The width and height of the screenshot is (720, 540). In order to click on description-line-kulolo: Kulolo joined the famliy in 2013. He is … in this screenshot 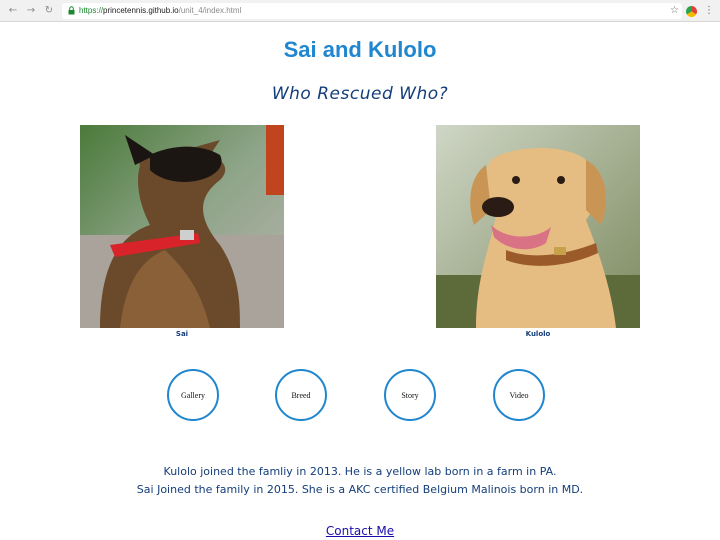, I will do `click(360, 471)`.